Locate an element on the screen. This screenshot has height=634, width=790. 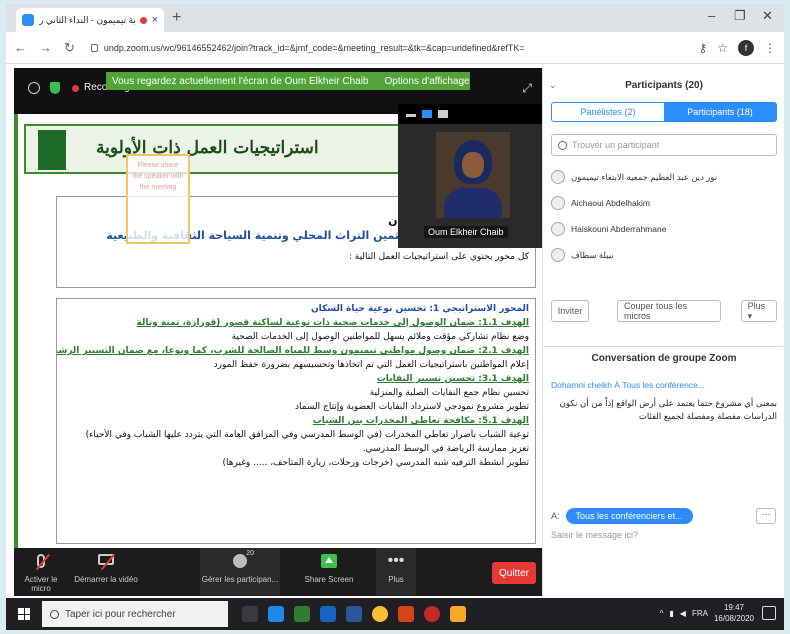
powerpoint-icon is located at coordinates (406, 614).